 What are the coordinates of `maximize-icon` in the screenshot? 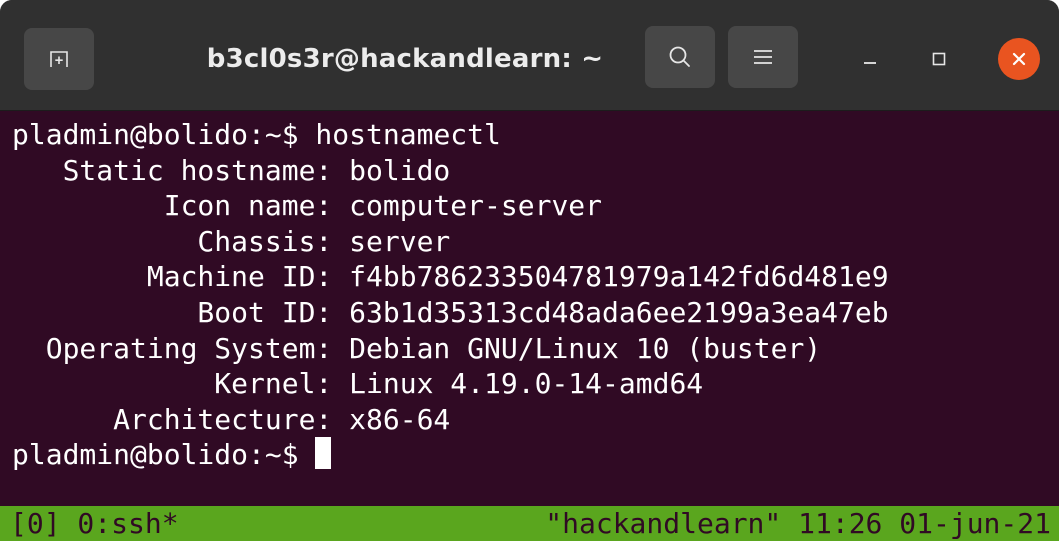 It's located at (939, 59).